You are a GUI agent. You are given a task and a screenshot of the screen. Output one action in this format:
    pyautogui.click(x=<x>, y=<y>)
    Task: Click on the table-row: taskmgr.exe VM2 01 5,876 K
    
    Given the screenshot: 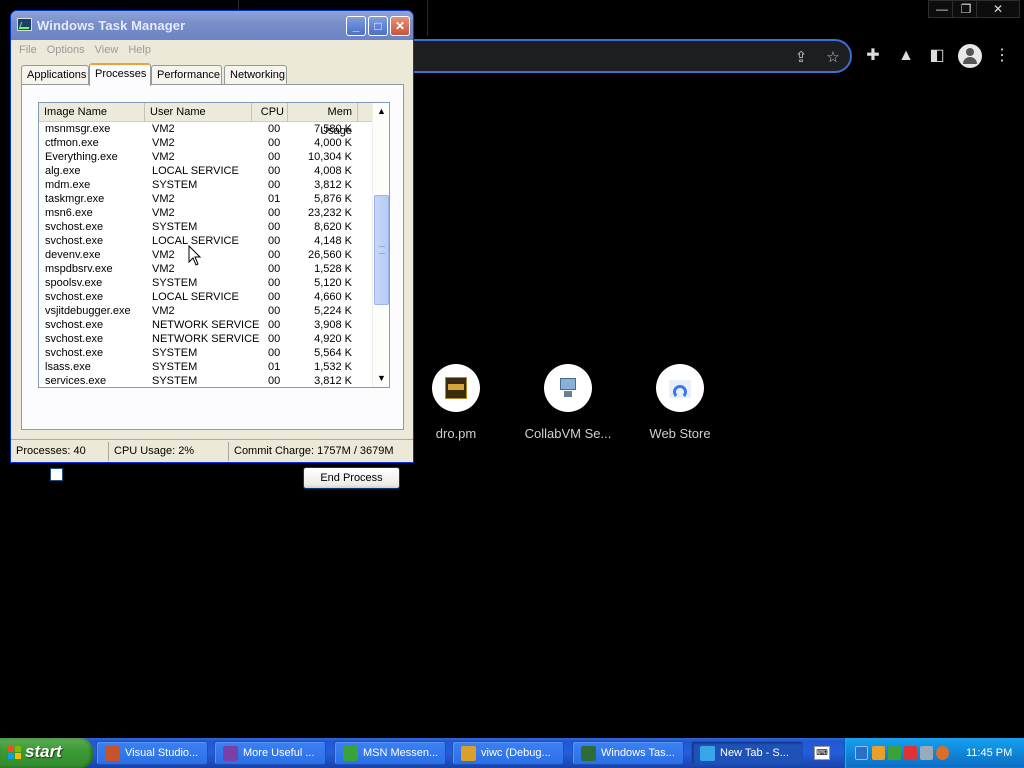 What is the action you would take?
    pyautogui.click(x=205, y=199)
    